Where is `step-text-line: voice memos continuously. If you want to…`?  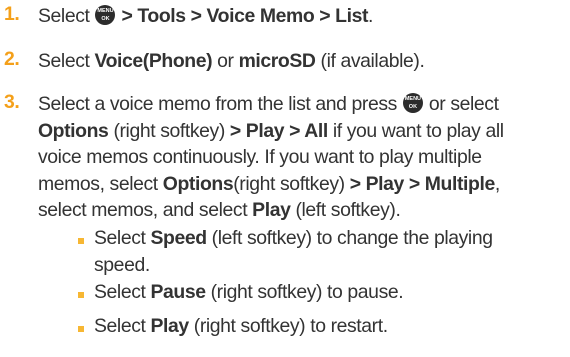 step-text-line: voice memos continuously. If you want to… is located at coordinates (260, 157).